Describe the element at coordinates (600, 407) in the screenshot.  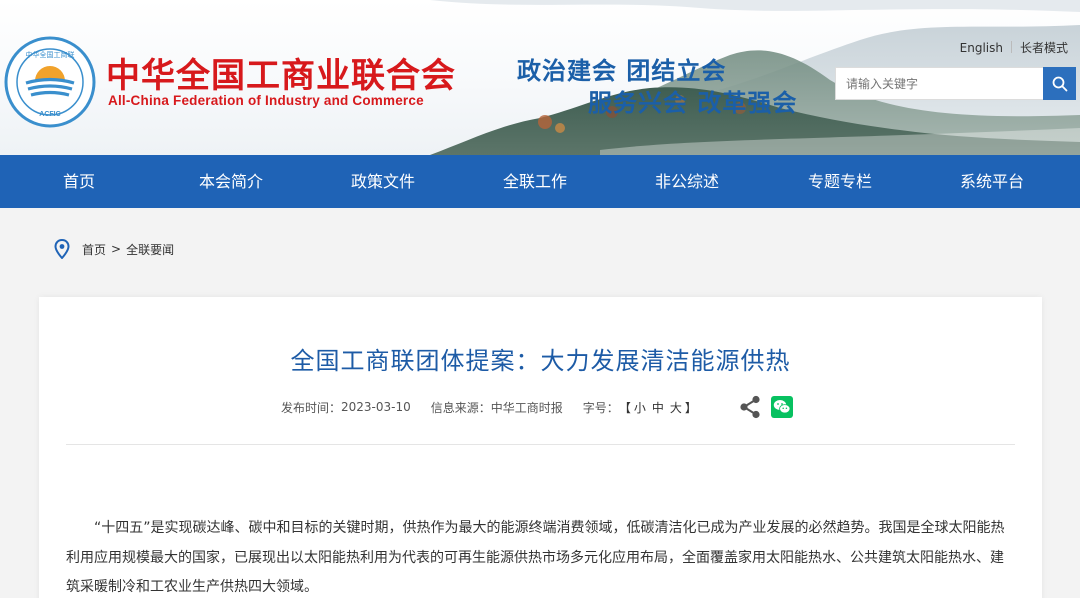
I see `font-size-label: 字号：` at that location.